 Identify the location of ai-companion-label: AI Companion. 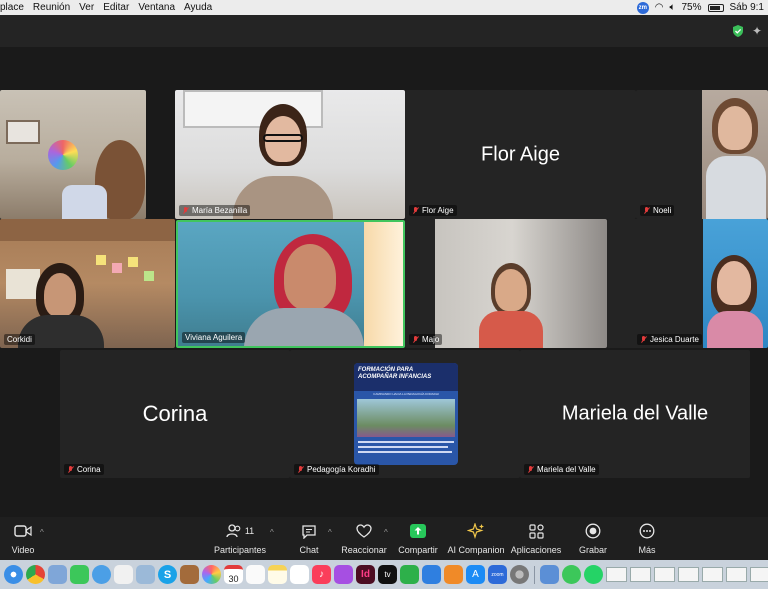
(476, 550).